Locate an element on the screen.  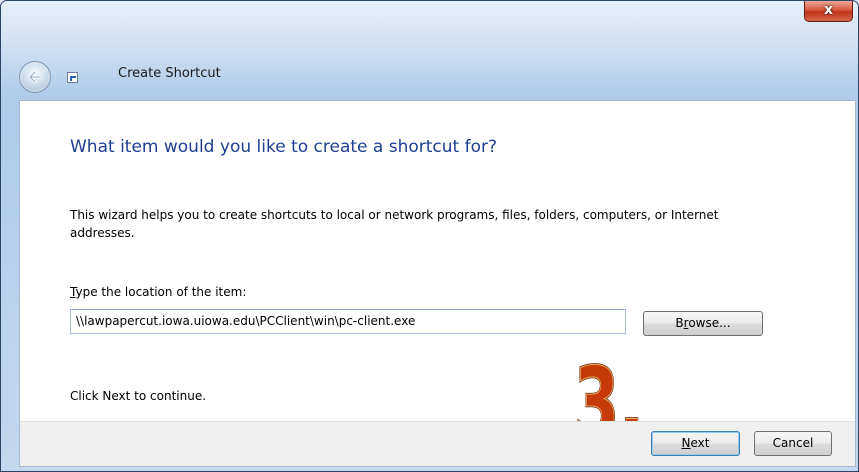
location-label-text: ype the location of the item: is located at coordinates (161, 292).